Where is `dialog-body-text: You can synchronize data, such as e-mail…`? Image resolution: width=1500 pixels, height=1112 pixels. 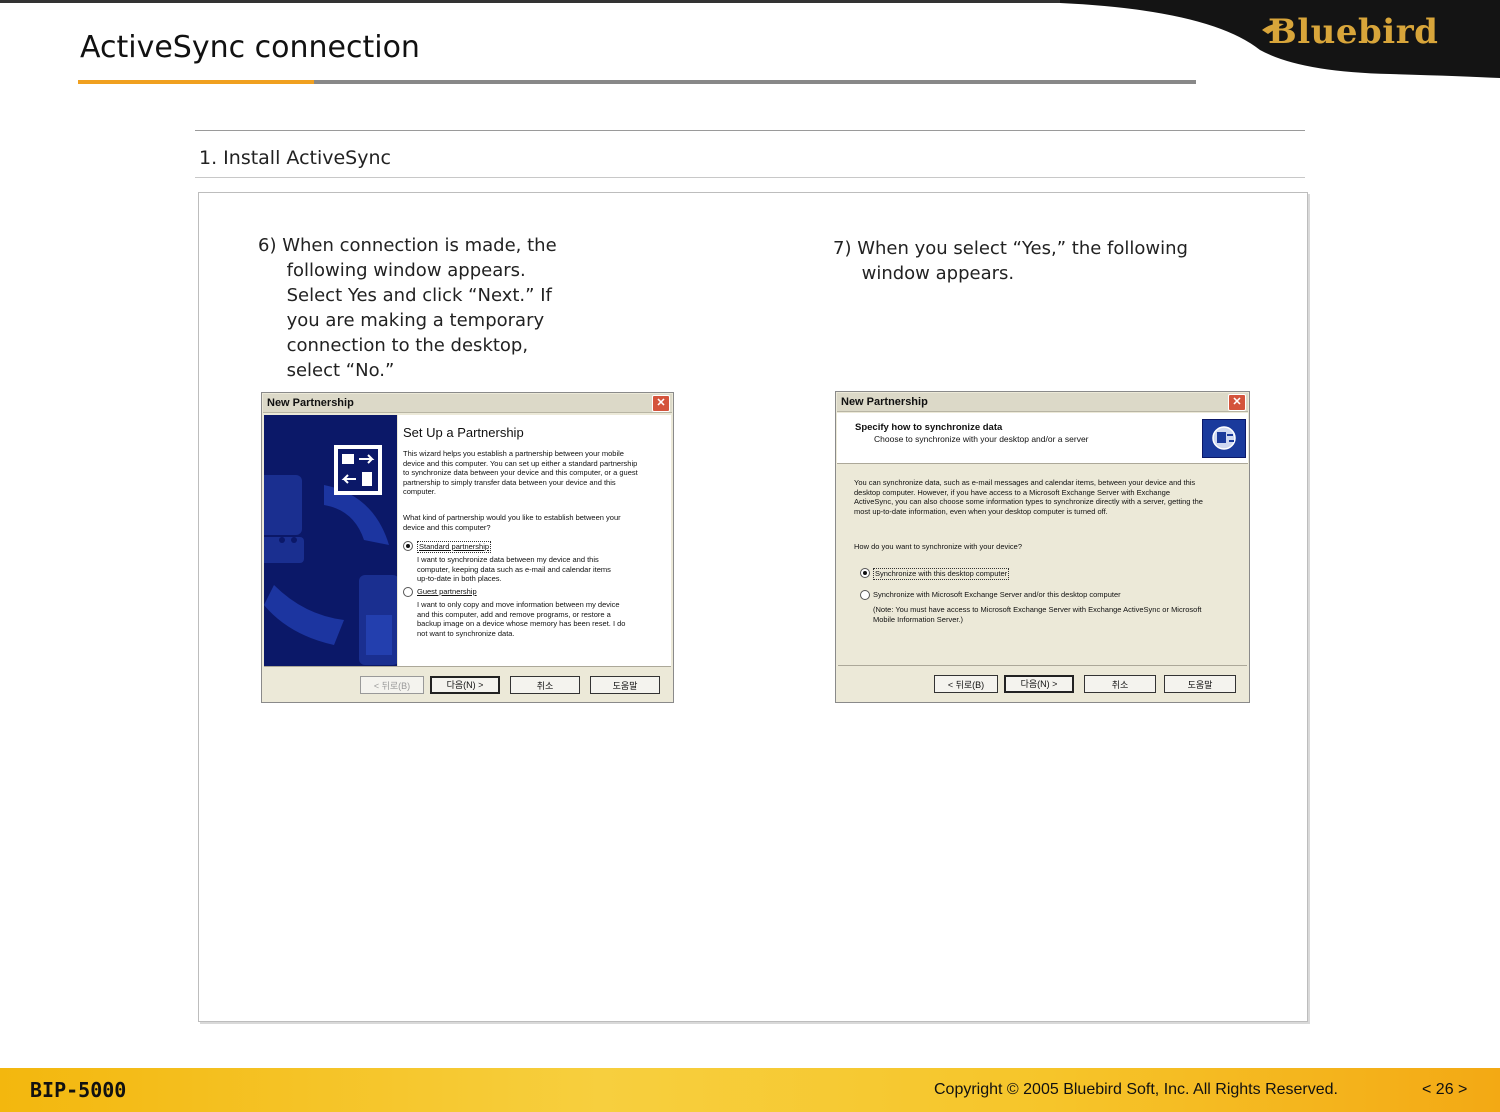 dialog-body-text: You can synchronize data, such as e-mail… is located at coordinates (1028, 497).